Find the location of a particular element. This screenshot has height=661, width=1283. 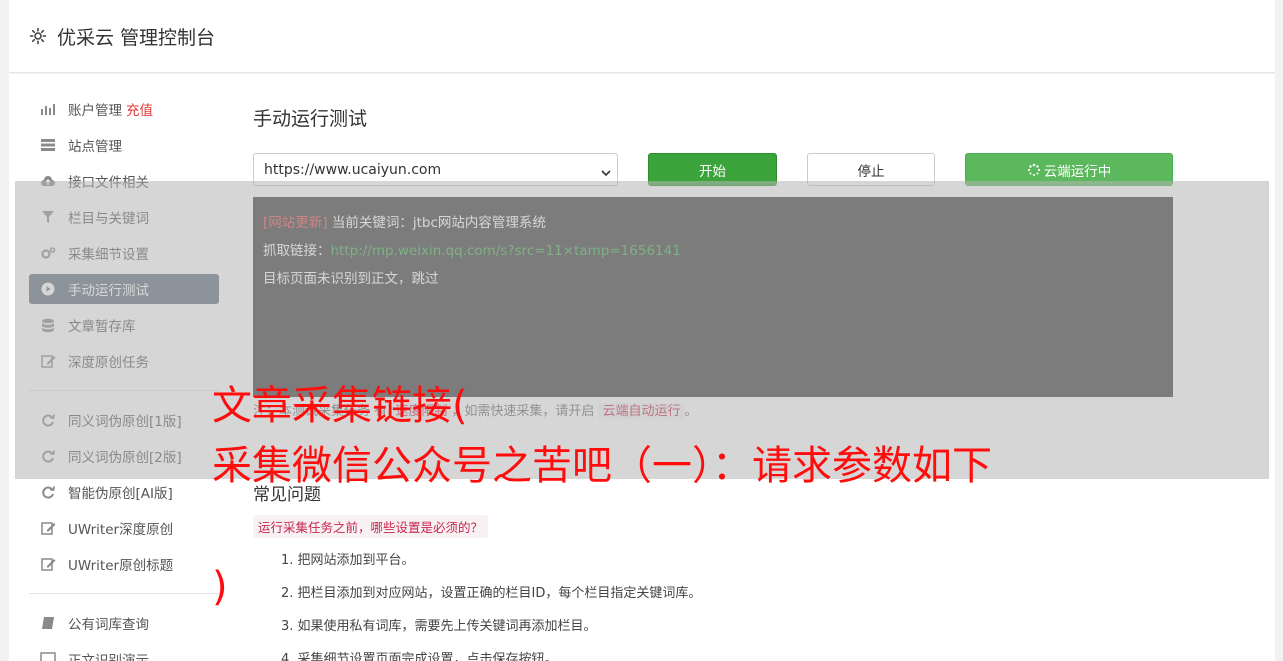

site-select-value: https://www.ucaiyun.com is located at coordinates (353, 169).